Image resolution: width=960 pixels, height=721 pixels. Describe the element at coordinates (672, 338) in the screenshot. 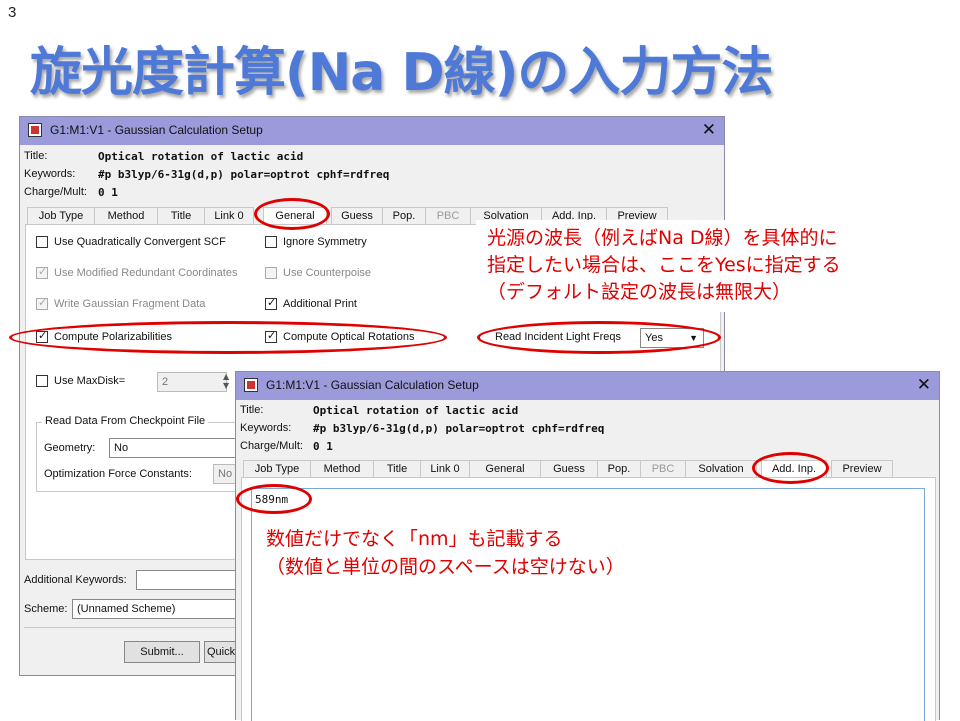

I see `read-incident-select: Yes ▼` at that location.